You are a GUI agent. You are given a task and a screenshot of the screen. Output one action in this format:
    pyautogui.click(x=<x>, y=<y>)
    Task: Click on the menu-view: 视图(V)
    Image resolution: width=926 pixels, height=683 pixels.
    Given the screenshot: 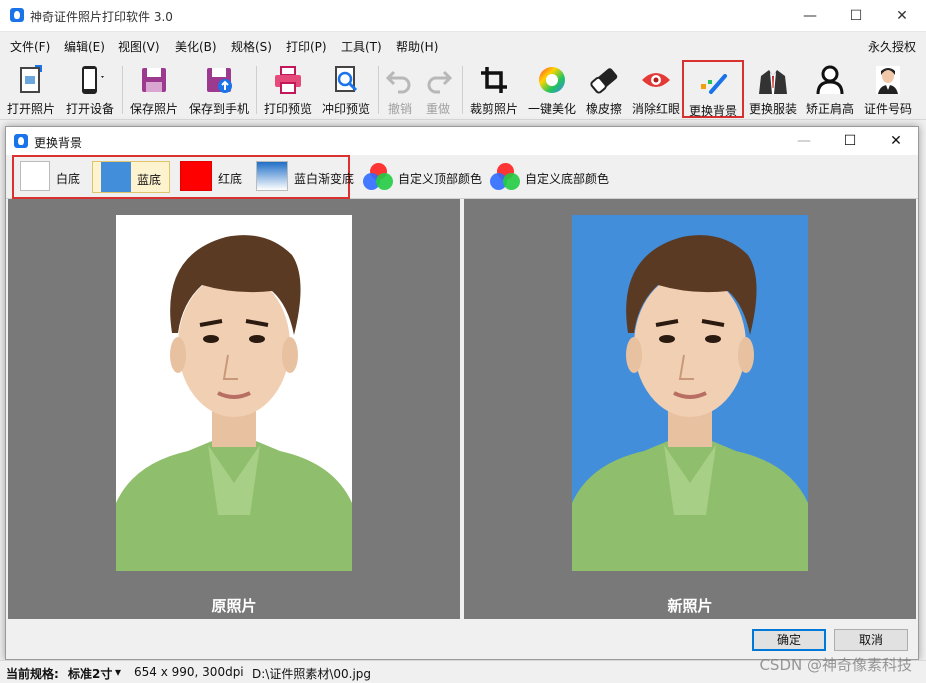 What is the action you would take?
    pyautogui.click(x=139, y=46)
    